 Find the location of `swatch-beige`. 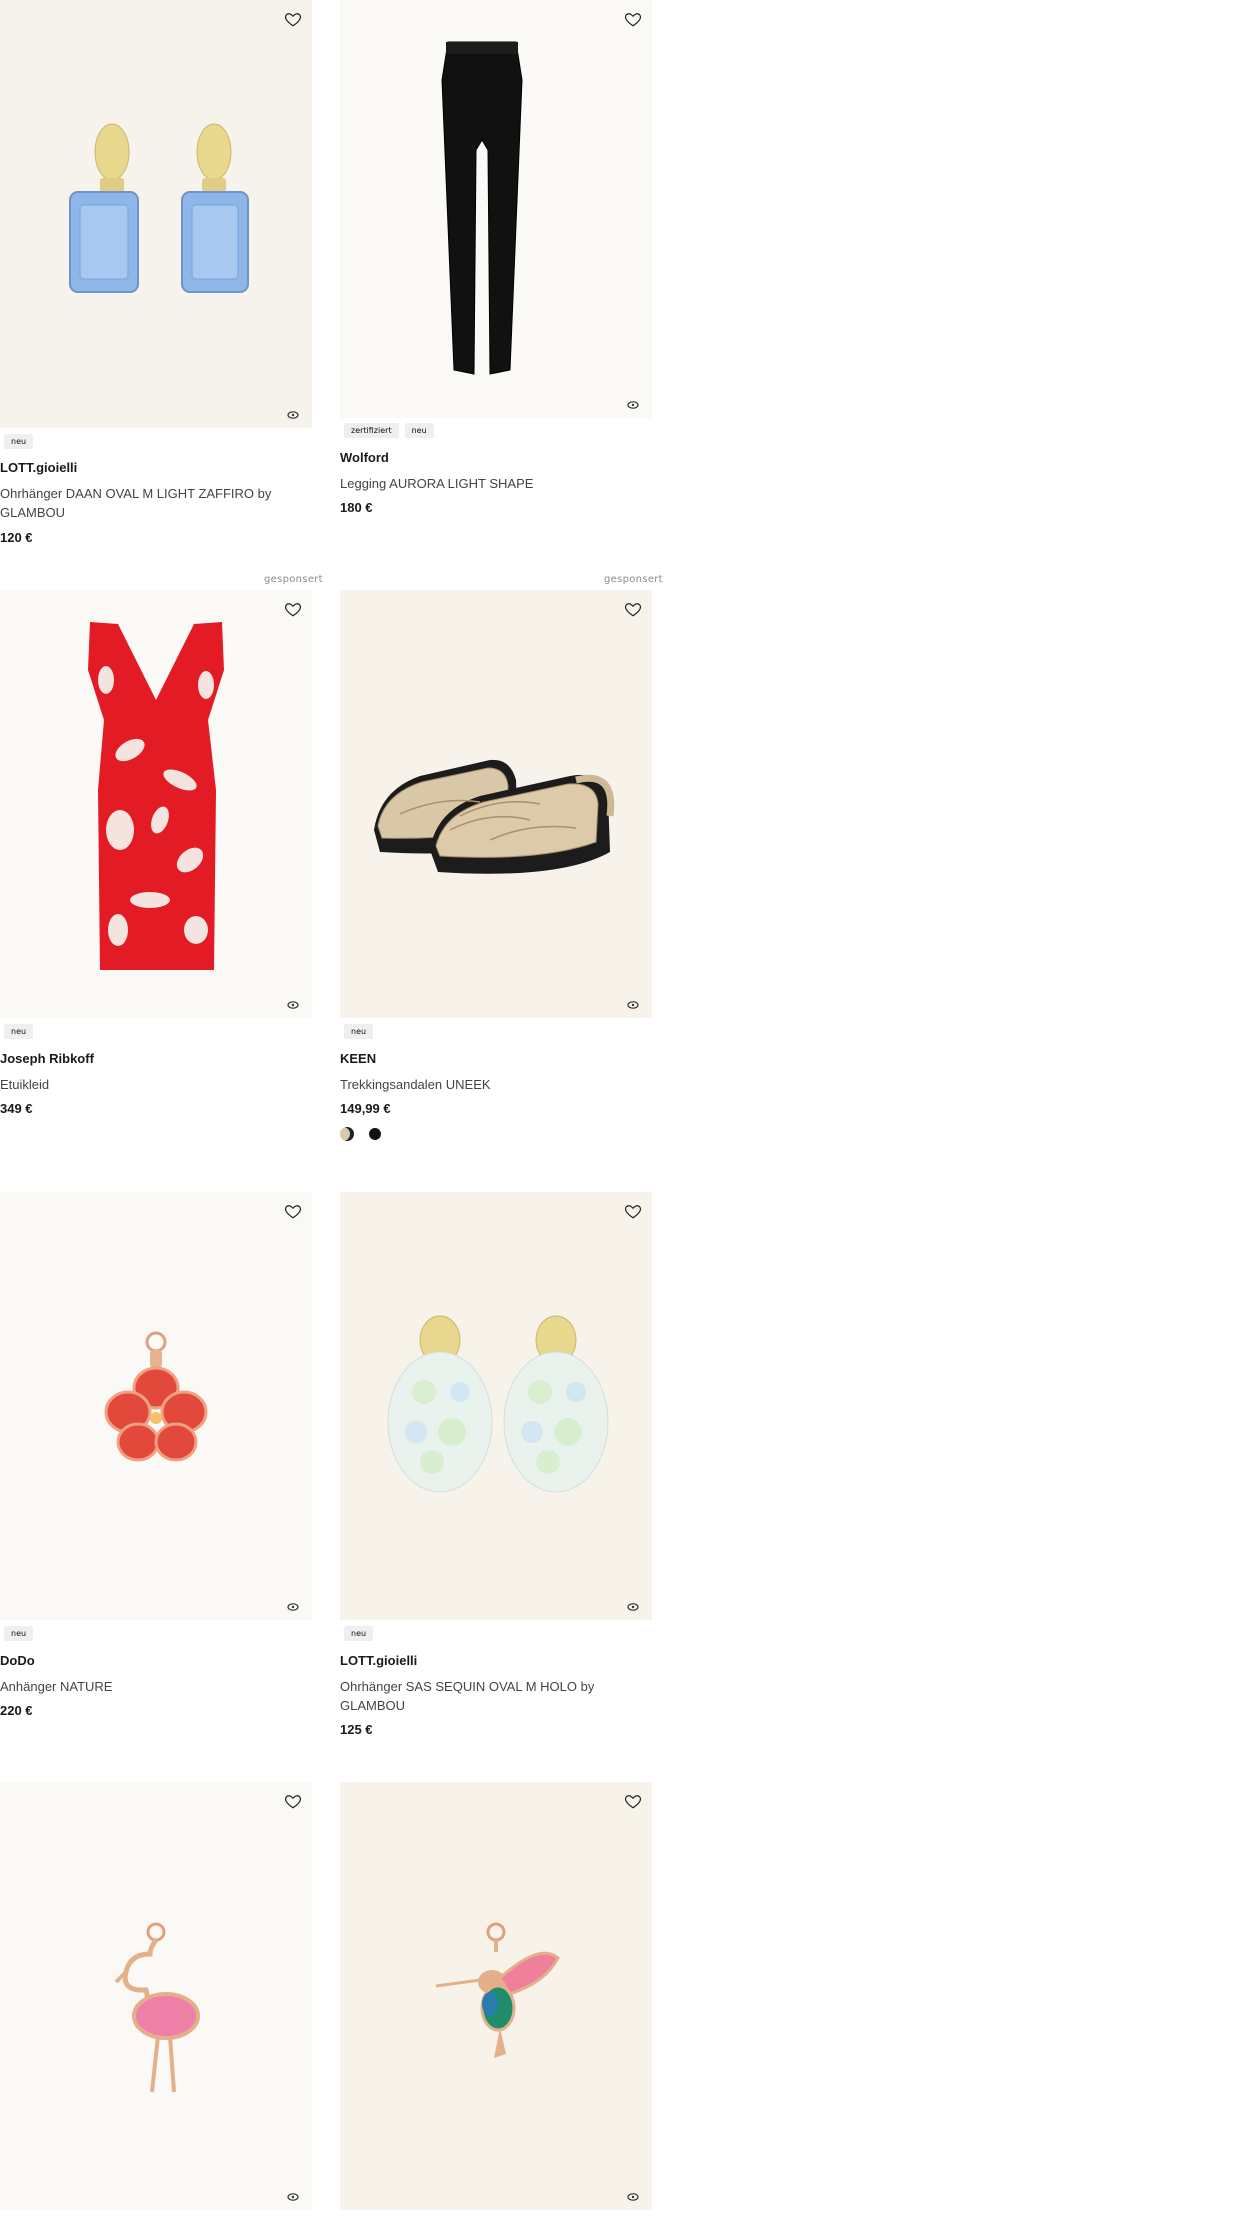

swatch-beige is located at coordinates (347, 1134).